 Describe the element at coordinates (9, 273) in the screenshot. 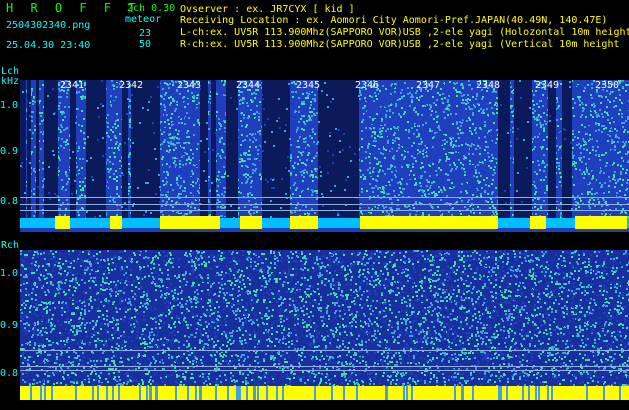

I see `rch-ytick-1: 1.0` at that location.